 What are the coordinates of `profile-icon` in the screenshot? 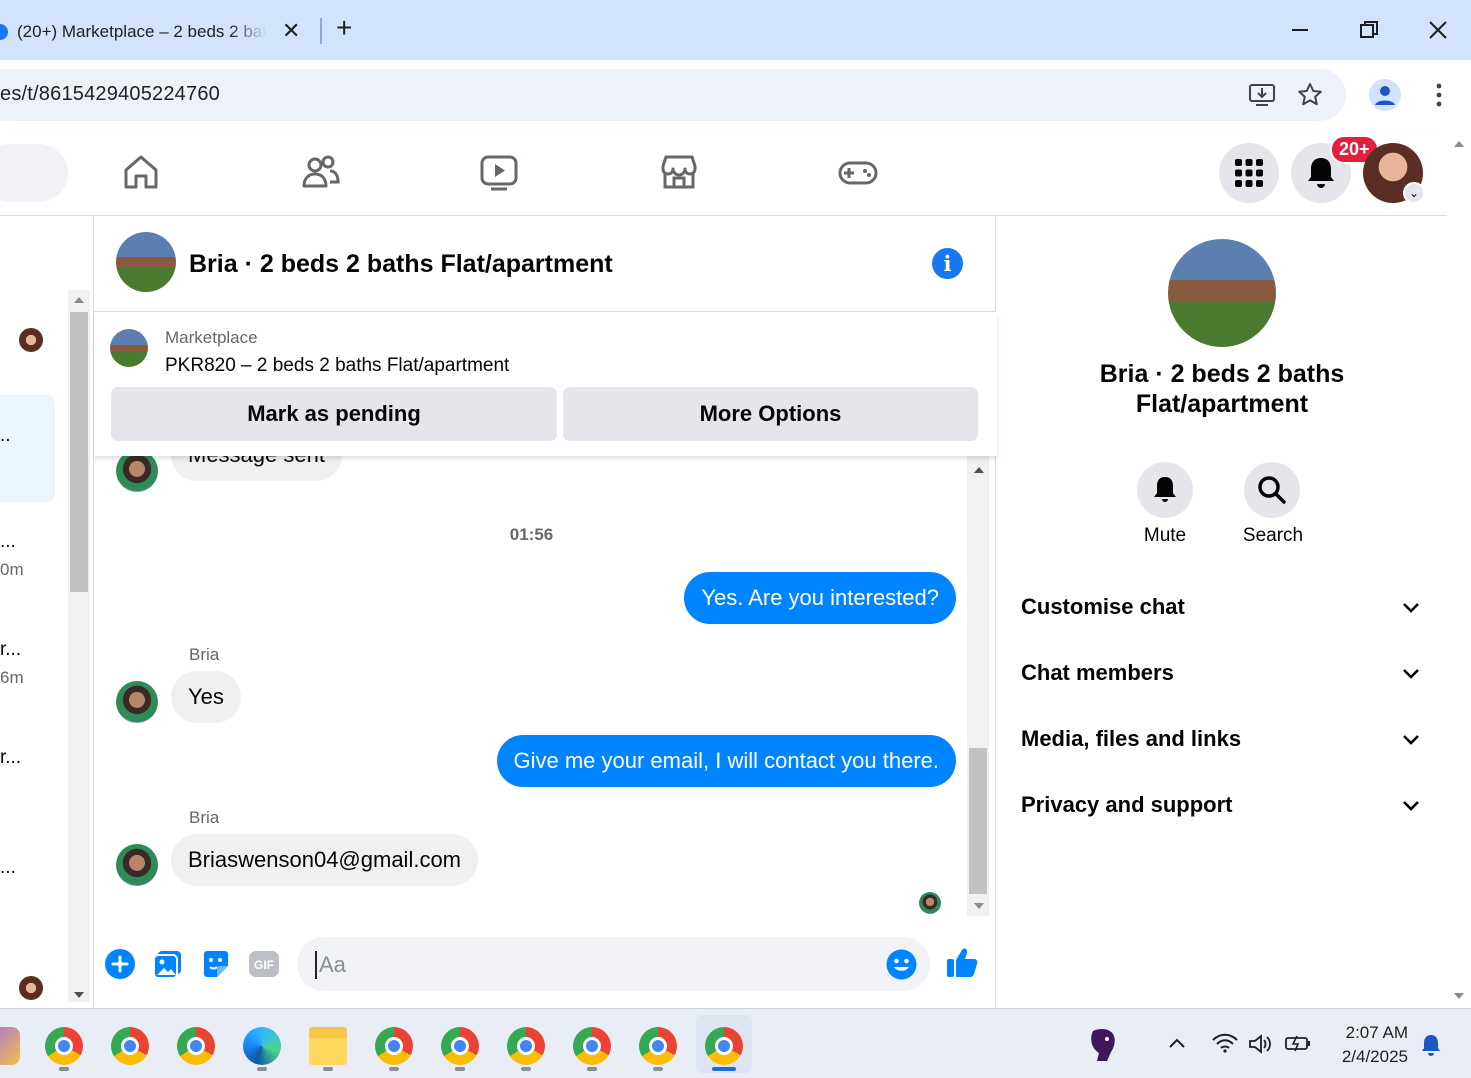 It's located at (1385, 95).